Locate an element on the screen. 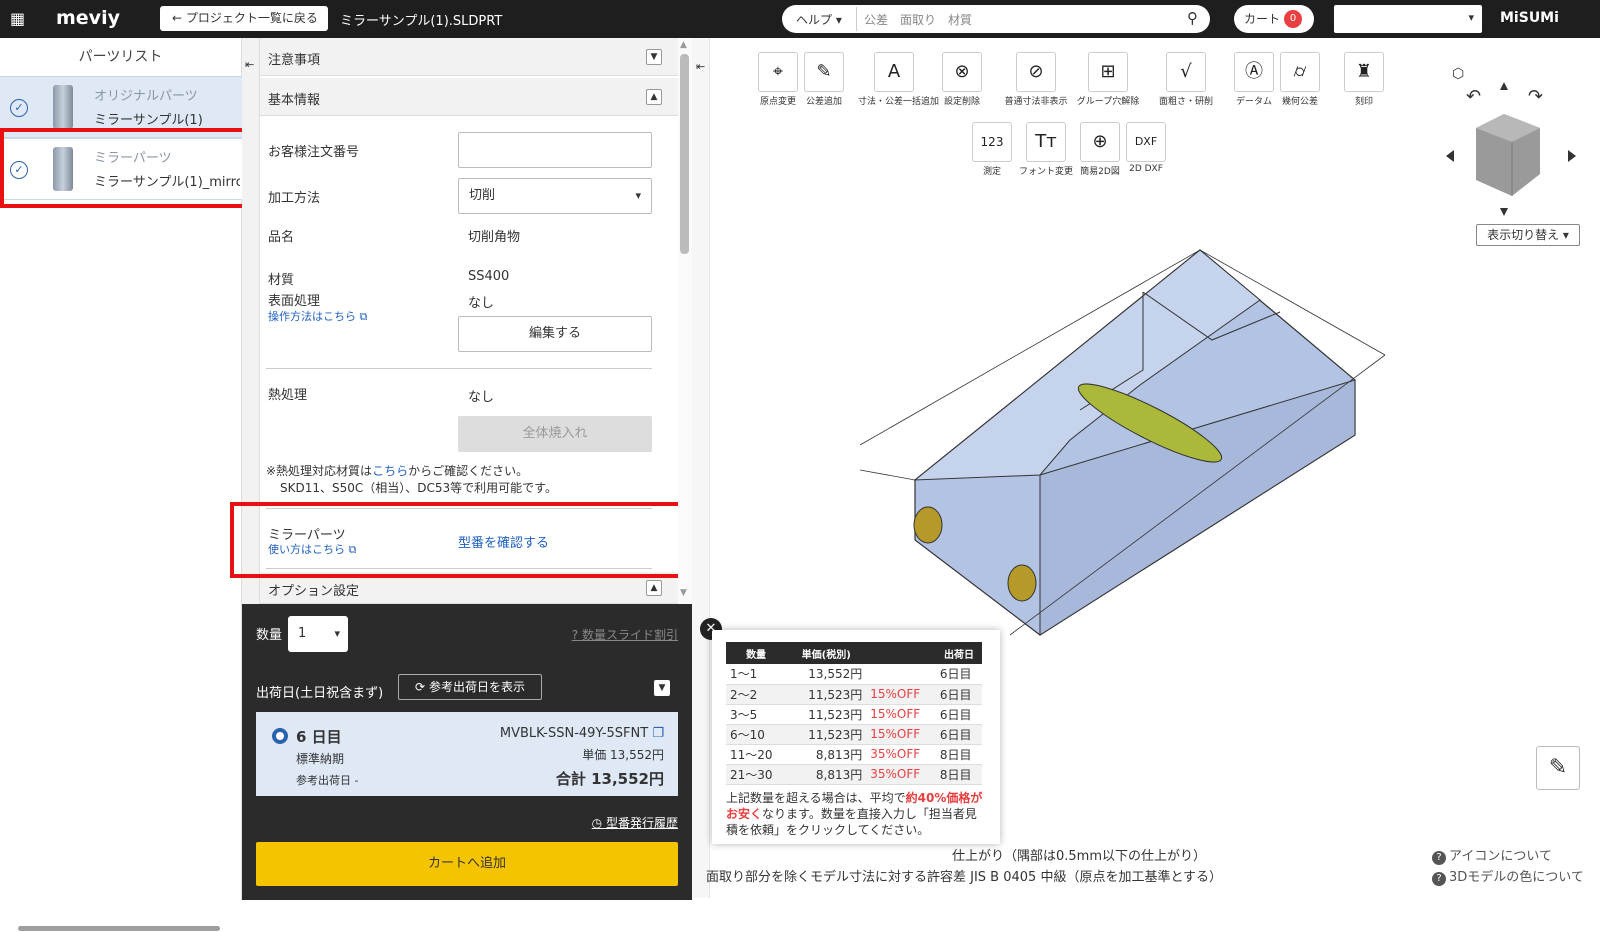  product-label: 品名 is located at coordinates (281, 237).